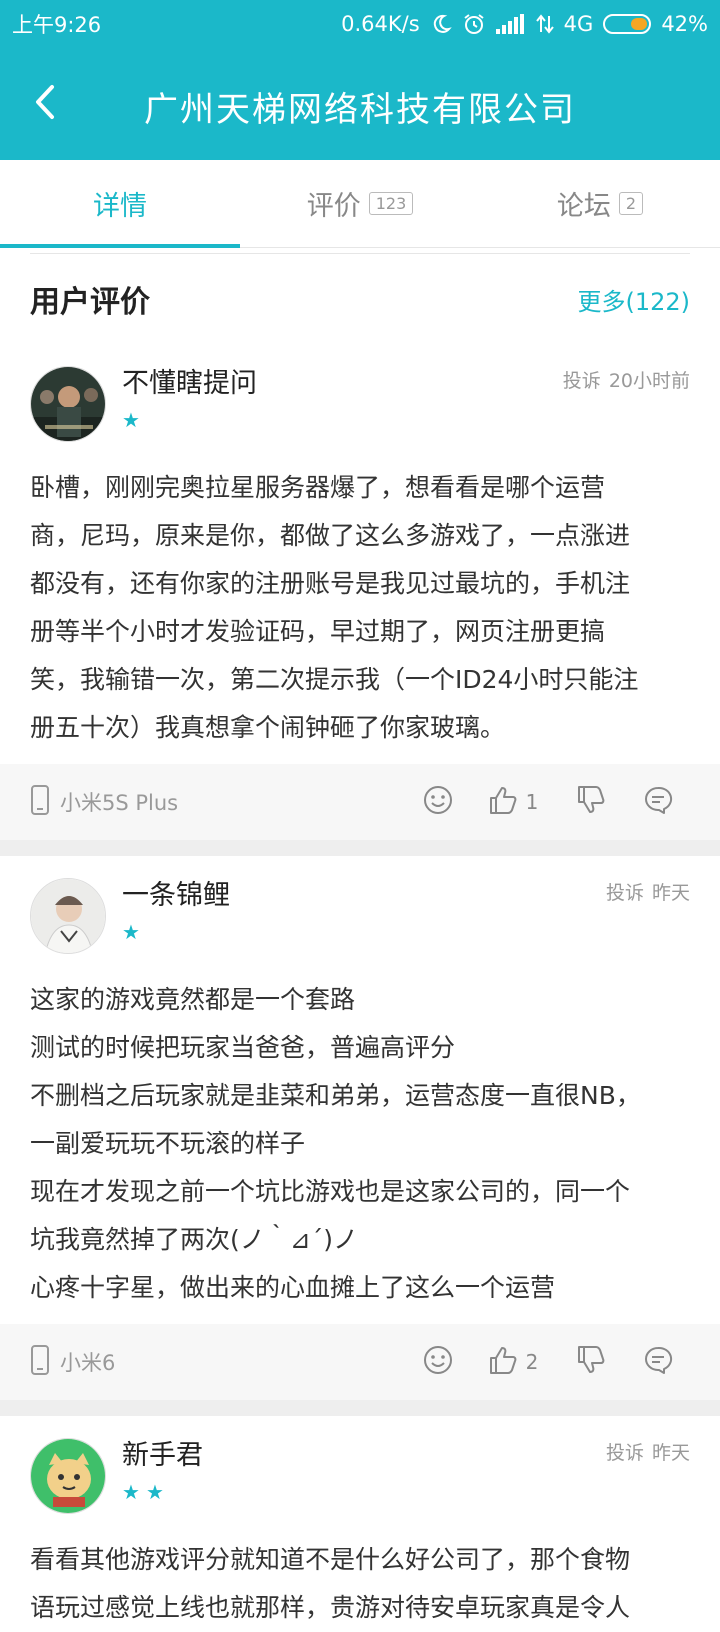 The width and height of the screenshot is (720, 1632). Describe the element at coordinates (194, 1239) in the screenshot. I see `review-line: 坑我竟然掉了两次(ノ｀⊿´)ノ` at that location.